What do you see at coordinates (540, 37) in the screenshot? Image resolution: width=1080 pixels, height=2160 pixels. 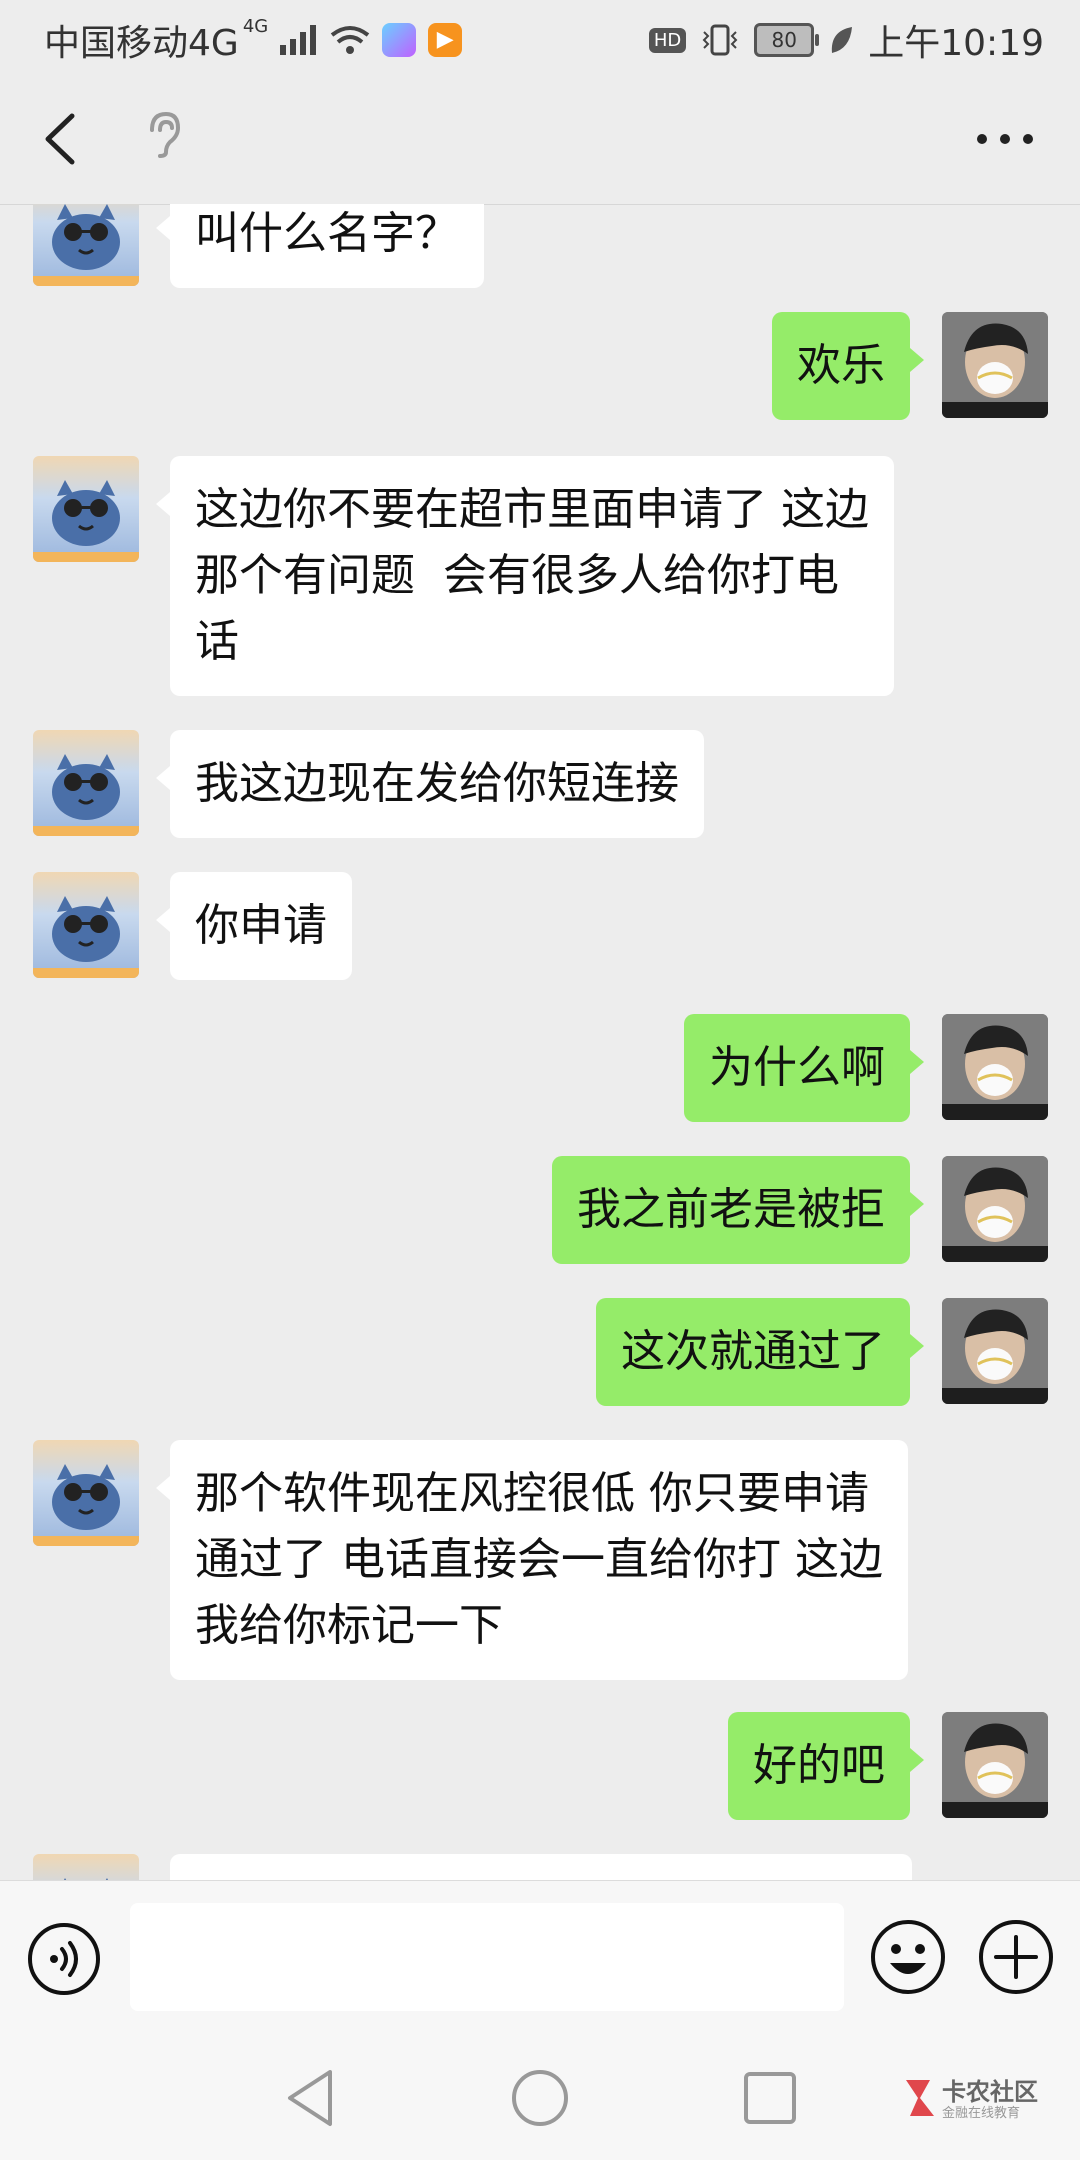 I see `status-bar: 中国移动4G 4G ▶ HD 80 上午10:19` at bounding box center [540, 37].